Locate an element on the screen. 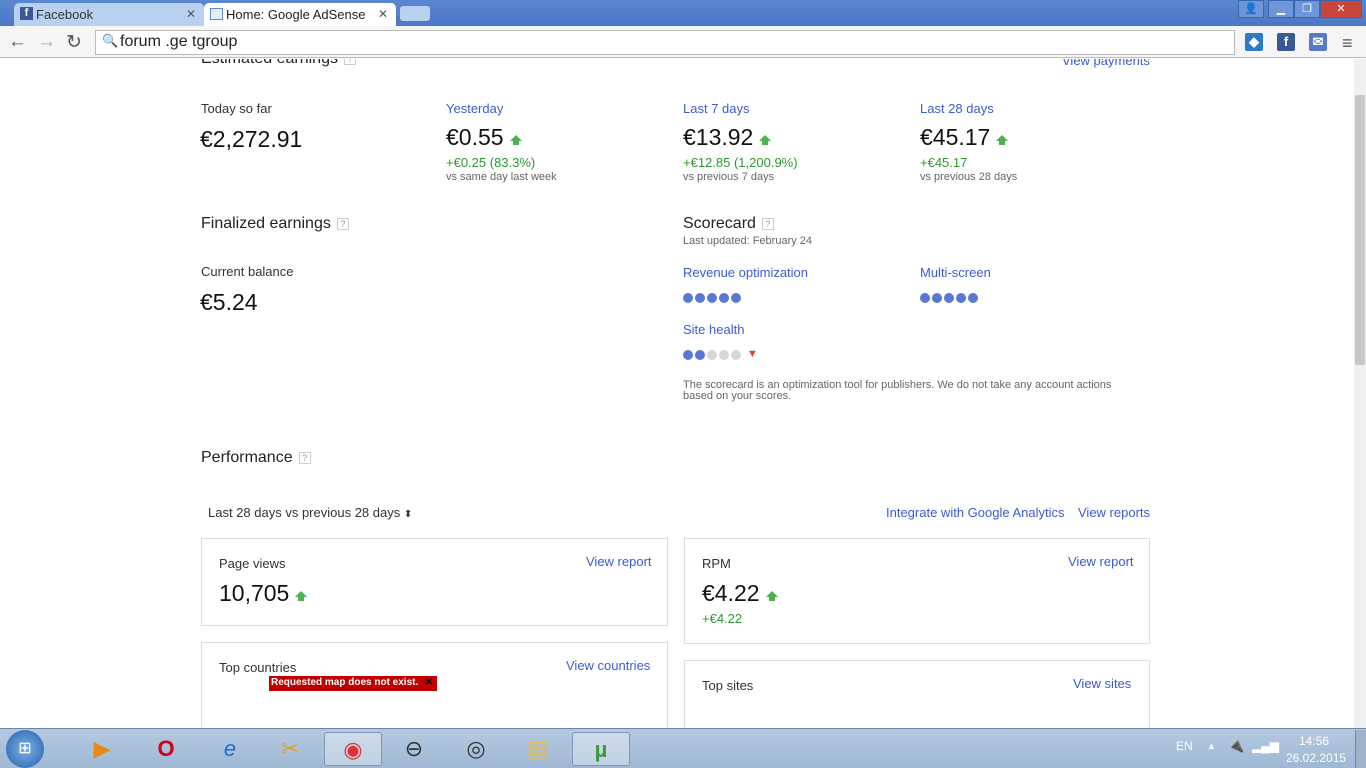  language-indicator: EN is located at coordinates (1184, 746).